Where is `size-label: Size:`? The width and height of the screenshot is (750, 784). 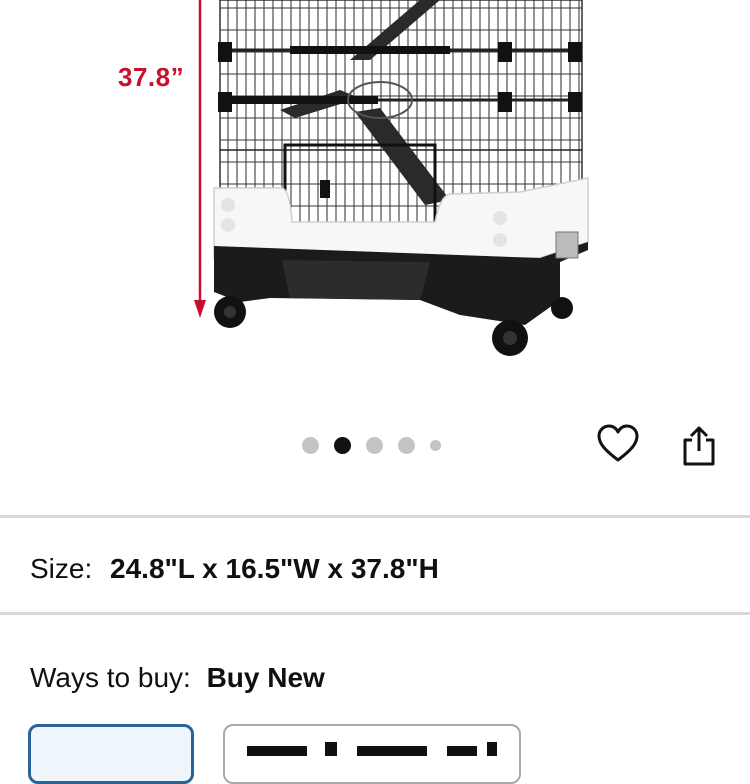
size-label: Size: is located at coordinates (61, 568).